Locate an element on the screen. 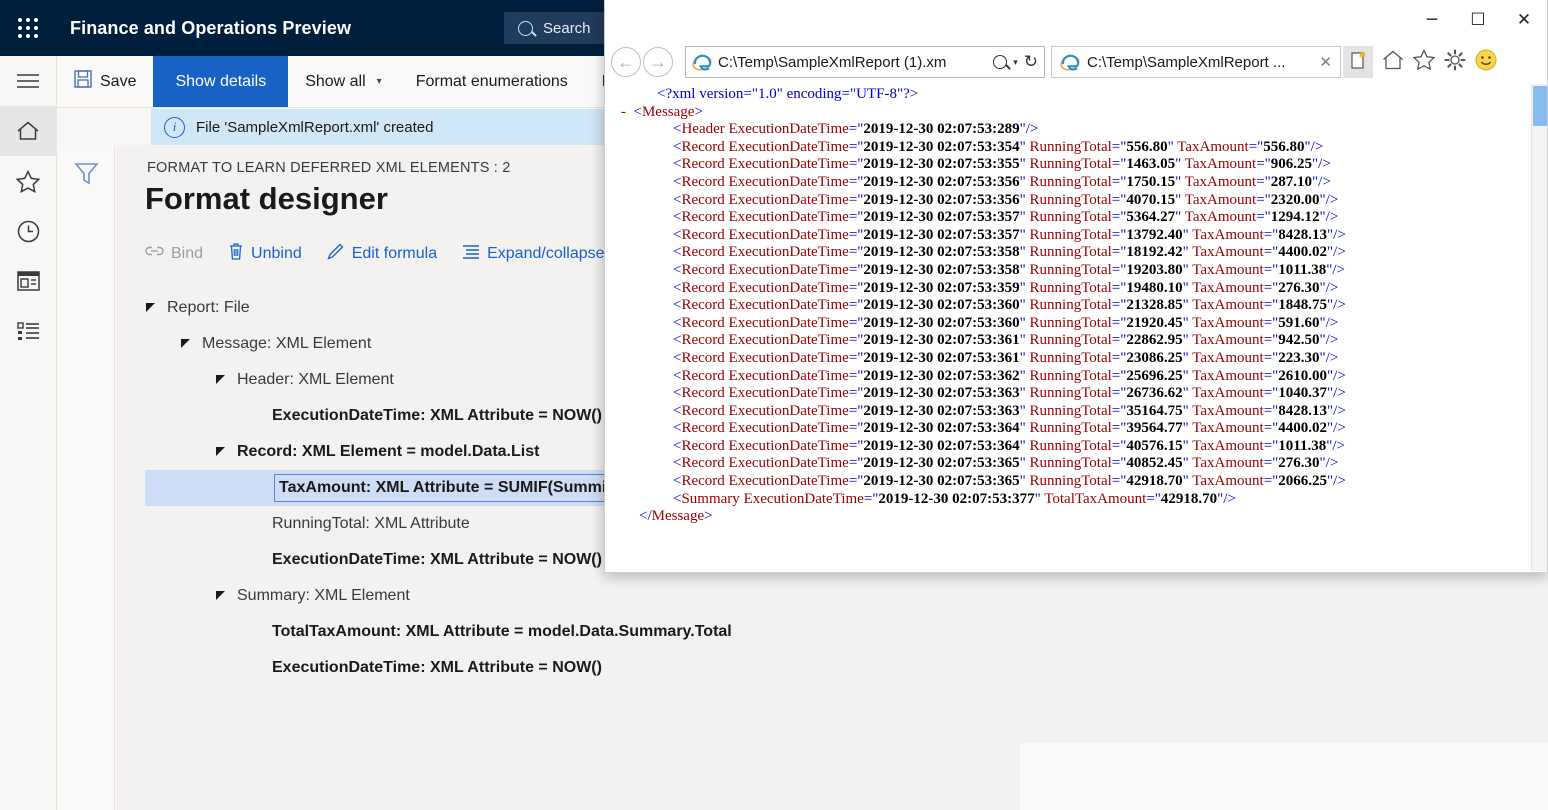 This screenshot has width=1548, height=810. star-icon is located at coordinates (1424, 61).